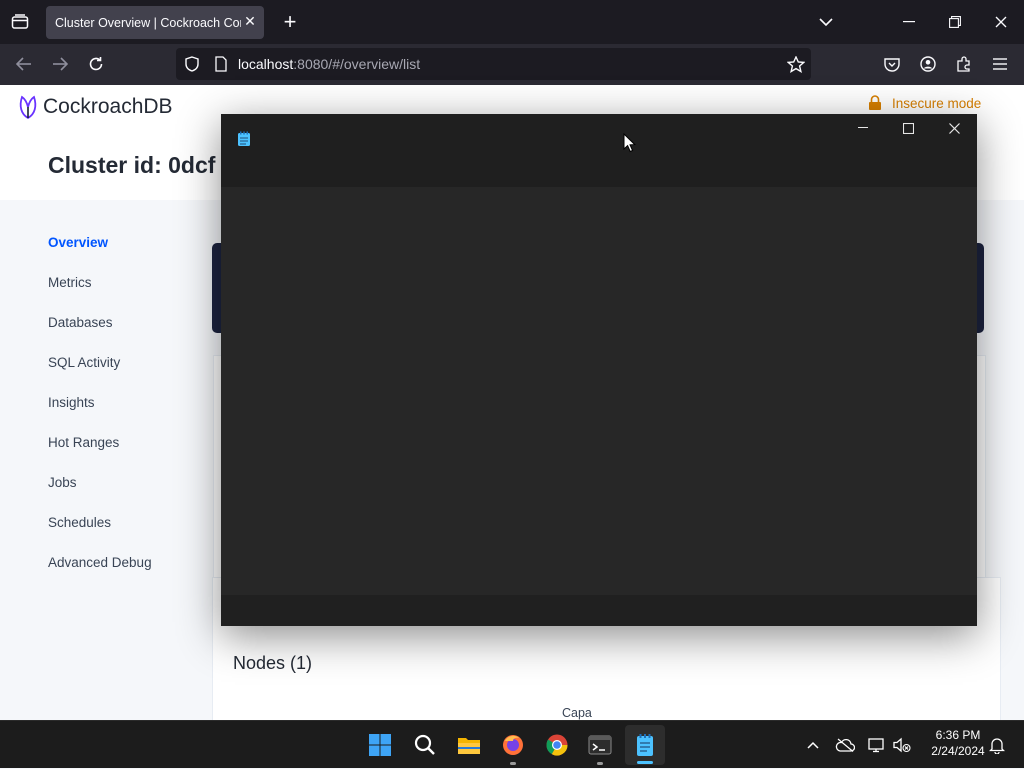  Describe the element at coordinates (70, 282) in the screenshot. I see `sidebar-item-metrics: Metrics` at that location.